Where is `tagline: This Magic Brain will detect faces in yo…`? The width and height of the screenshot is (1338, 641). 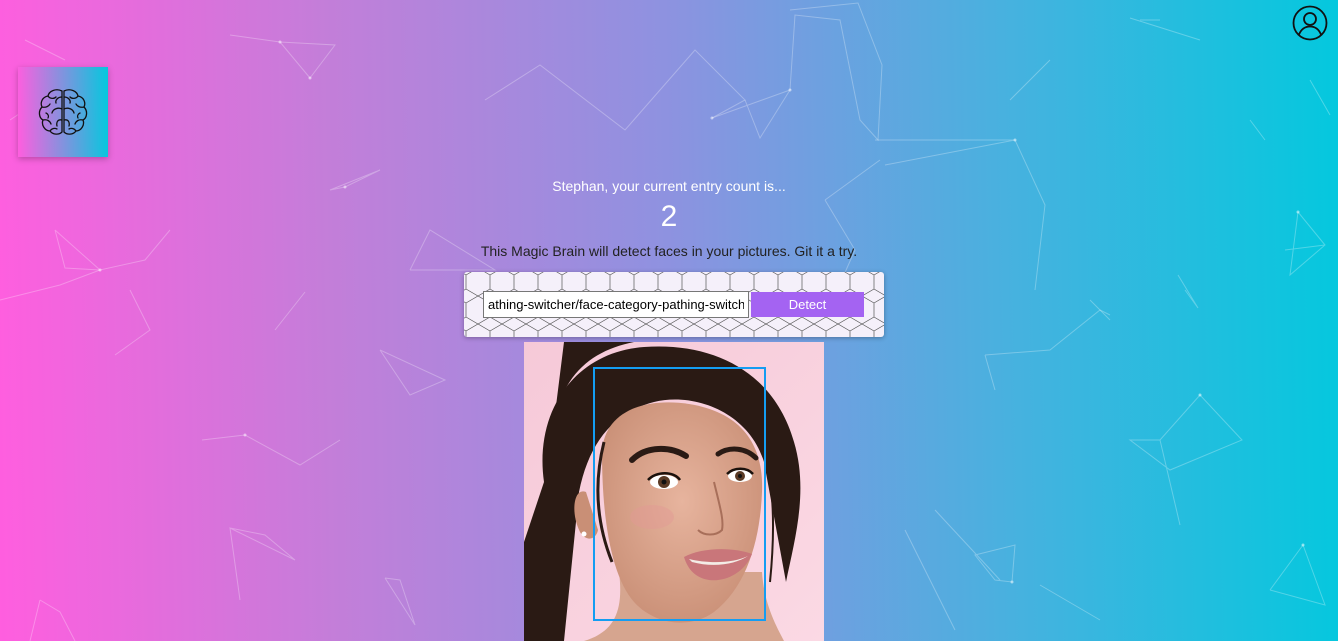 tagline: This Magic Brain will detect faces in yo… is located at coordinates (669, 251).